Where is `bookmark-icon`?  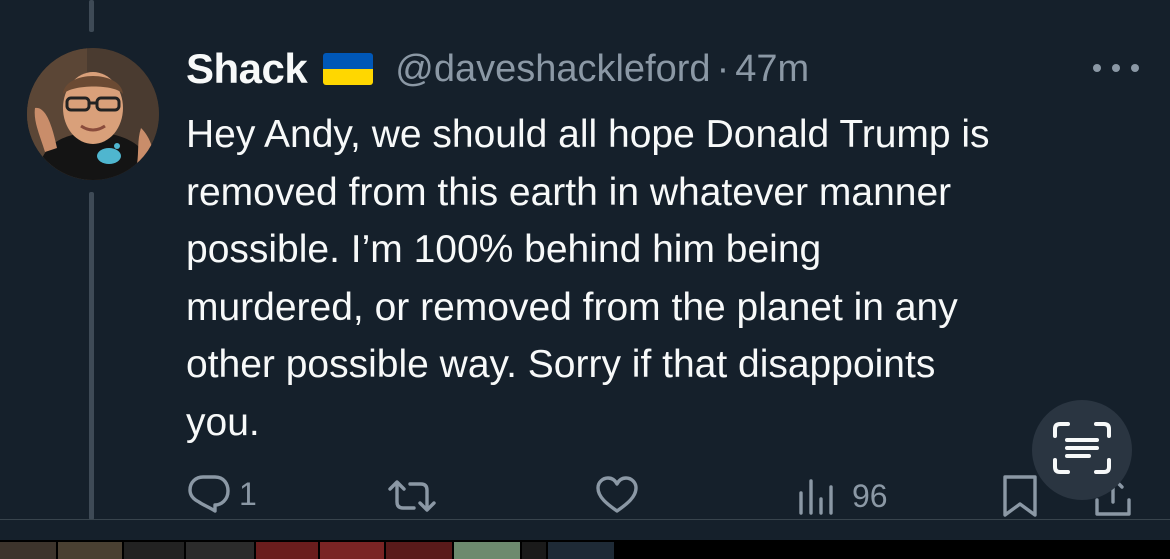 bookmark-icon is located at coordinates (1020, 496).